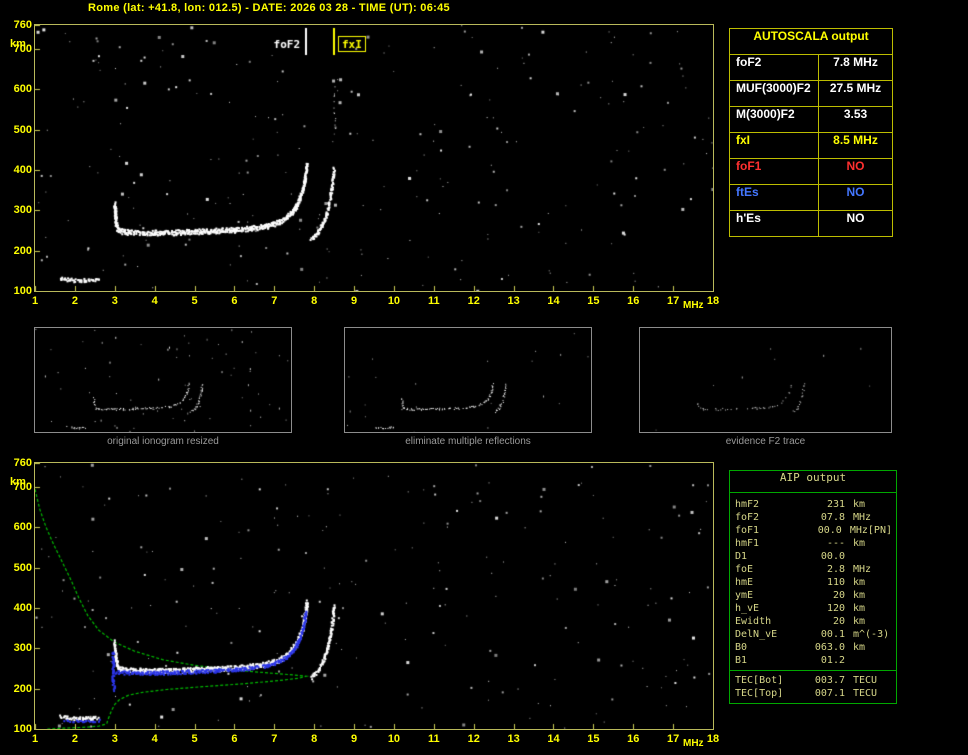 The width and height of the screenshot is (968, 755). What do you see at coordinates (811, 42) in the screenshot?
I see `autoscala-table-header: AUTOSCALA output` at bounding box center [811, 42].